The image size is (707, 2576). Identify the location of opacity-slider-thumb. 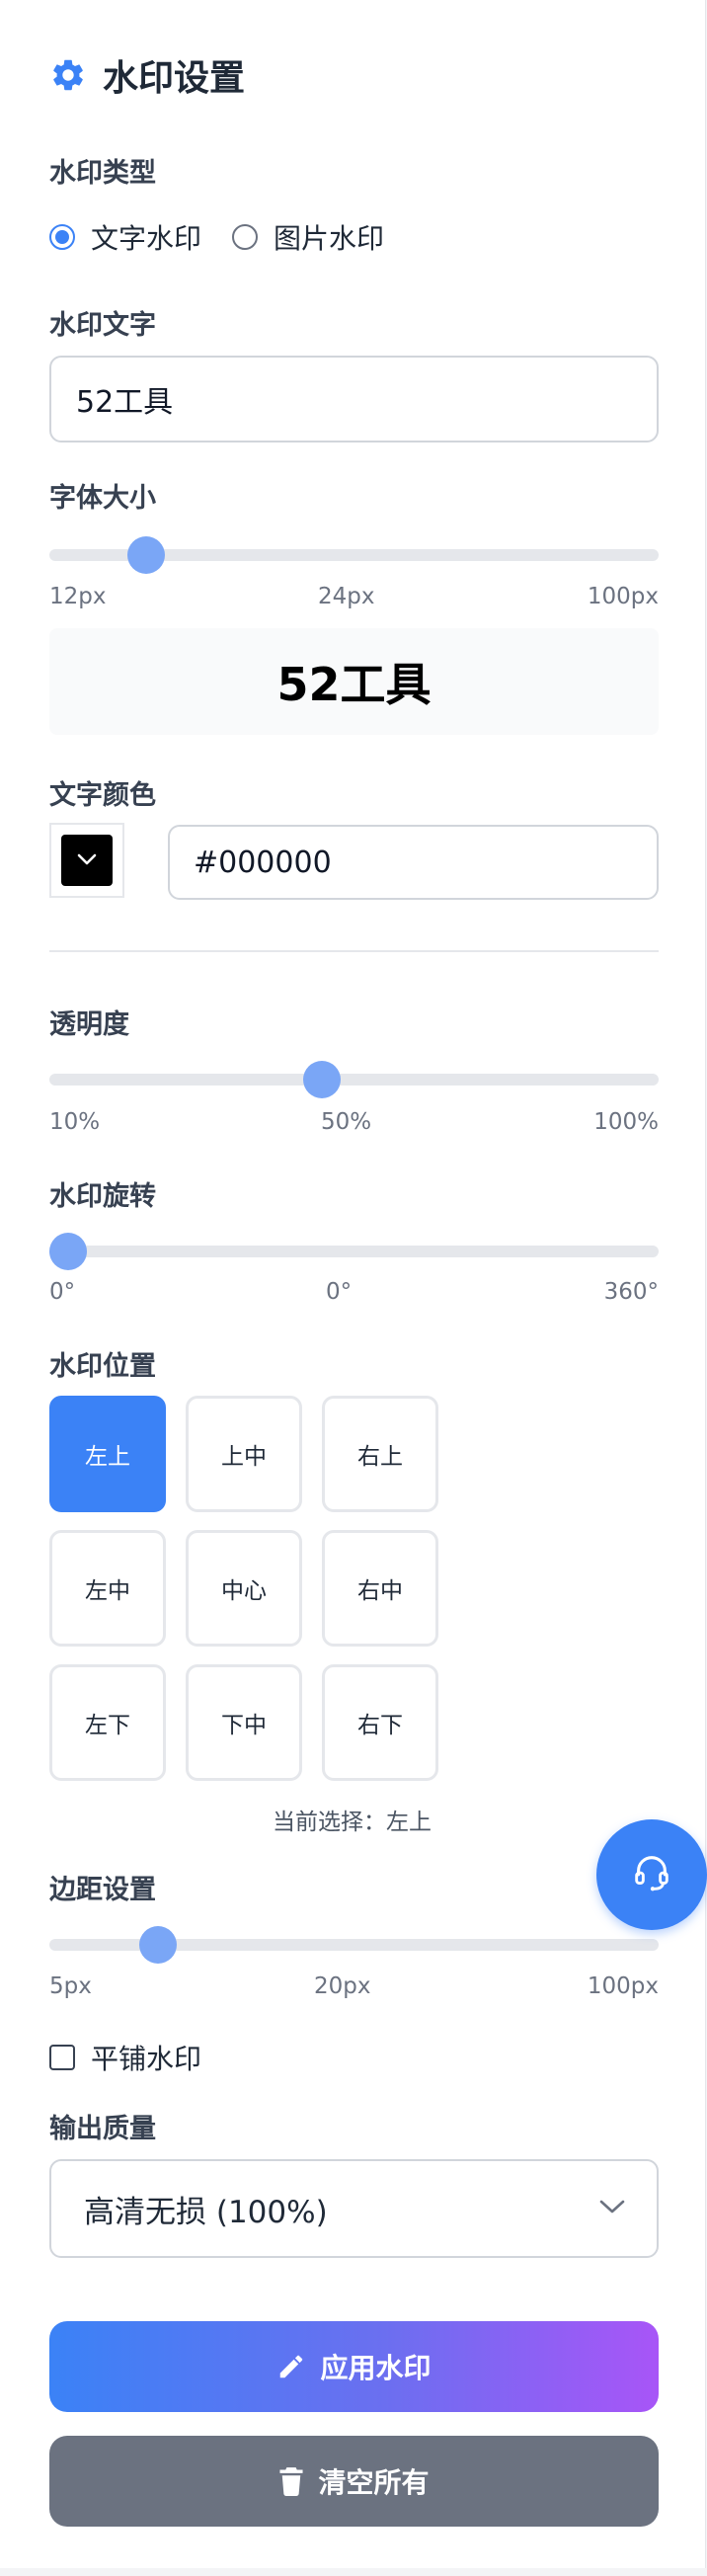
(323, 1079).